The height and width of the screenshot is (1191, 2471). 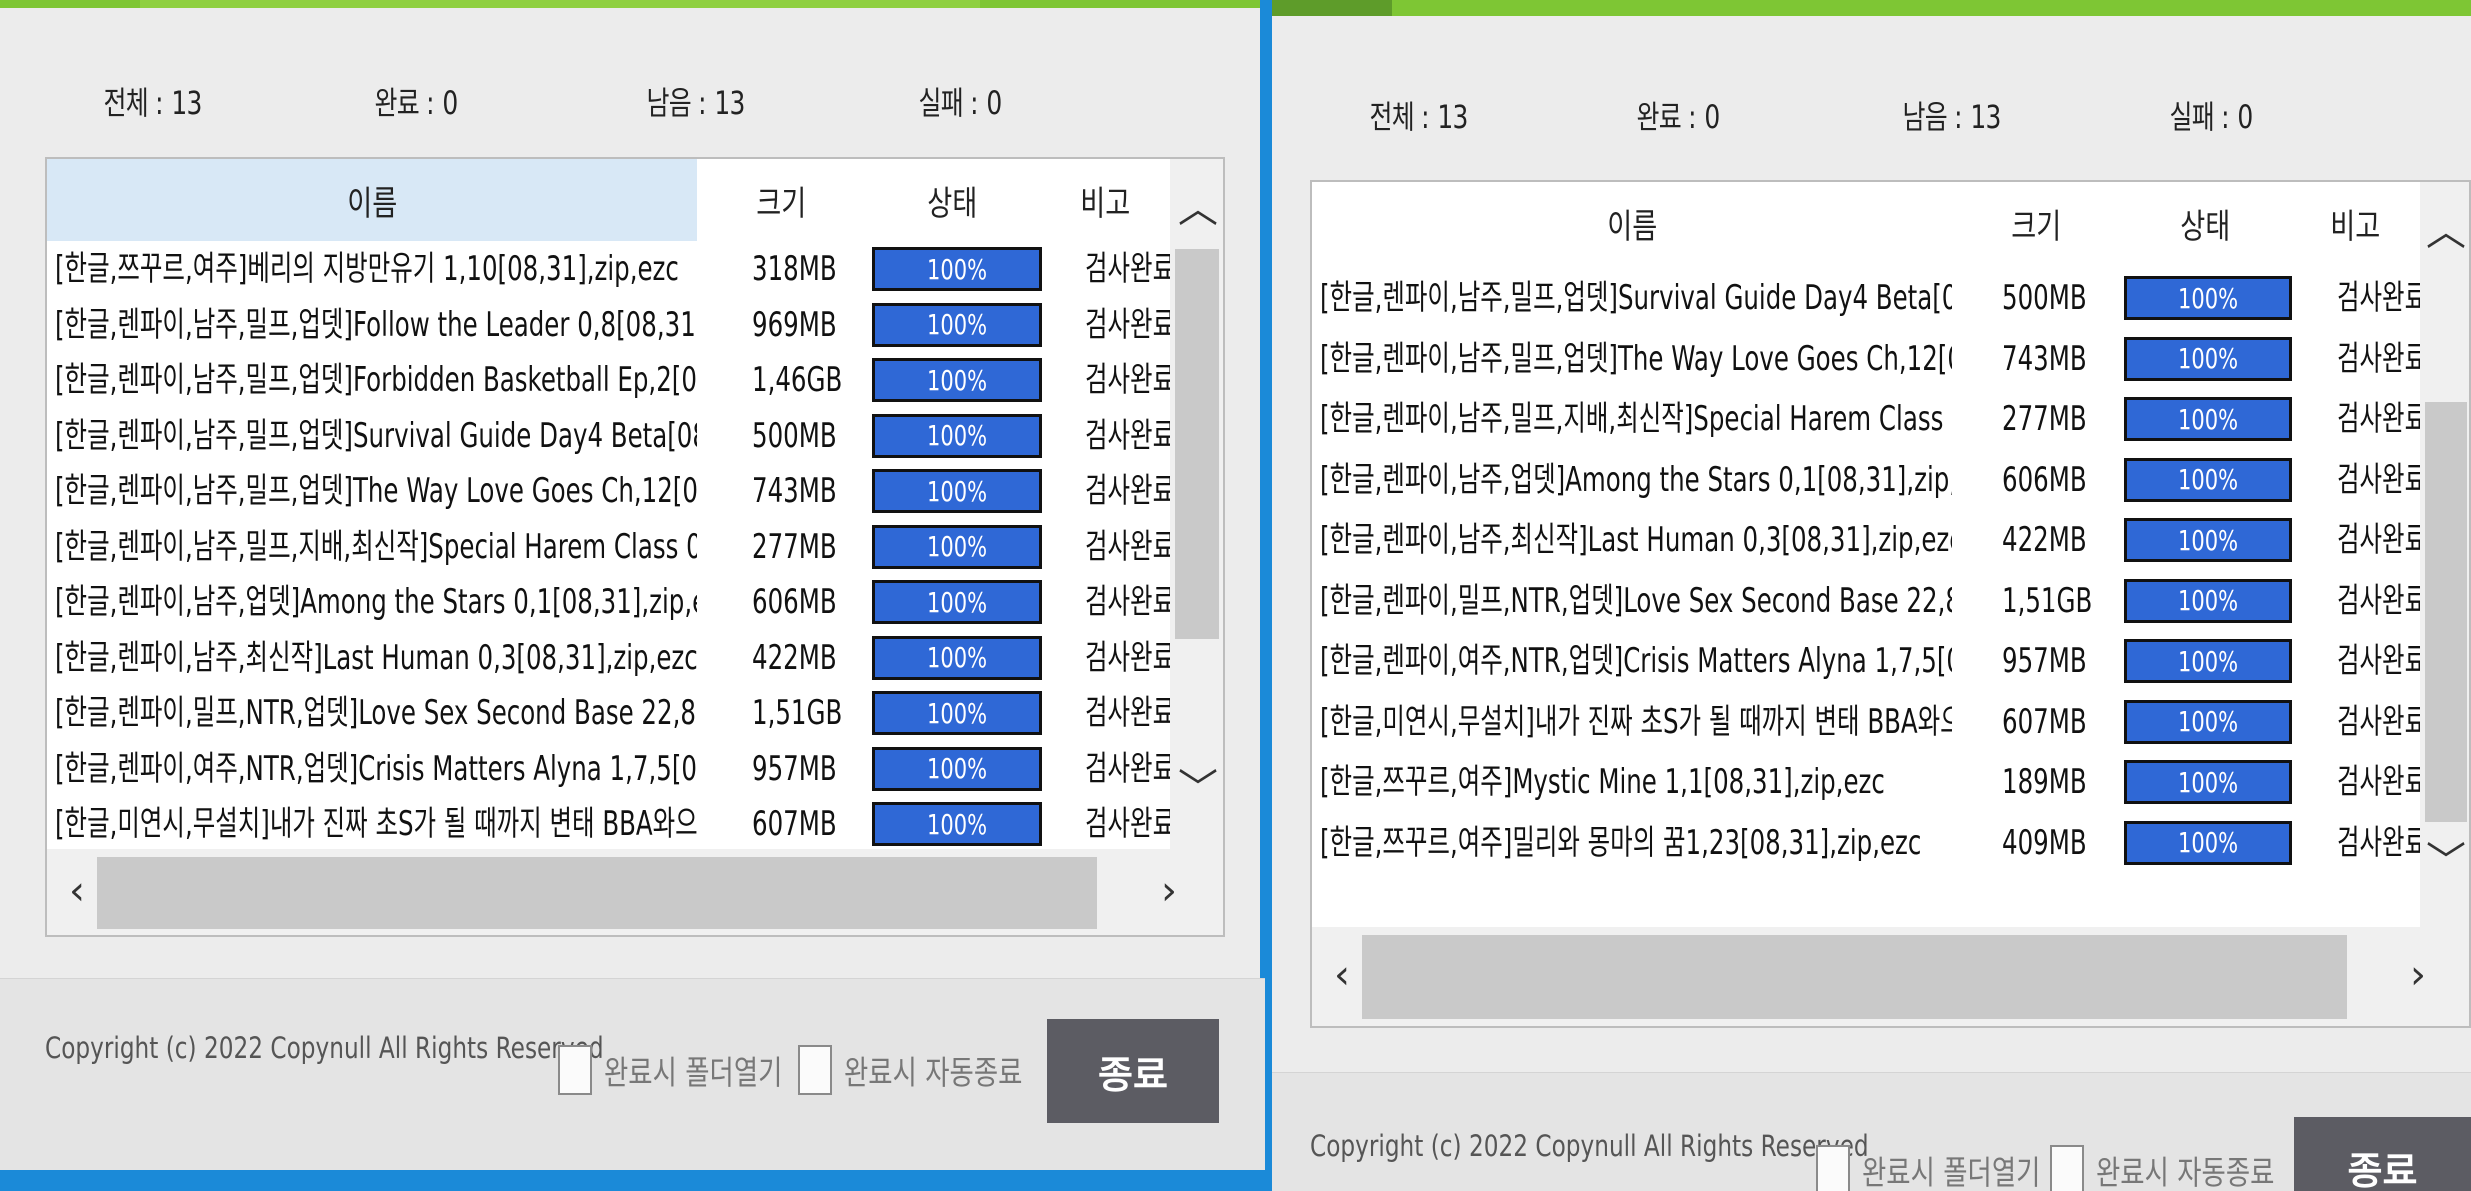 What do you see at coordinates (1678, 117) in the screenshot?
I see `stat-done: 완료 : 0` at bounding box center [1678, 117].